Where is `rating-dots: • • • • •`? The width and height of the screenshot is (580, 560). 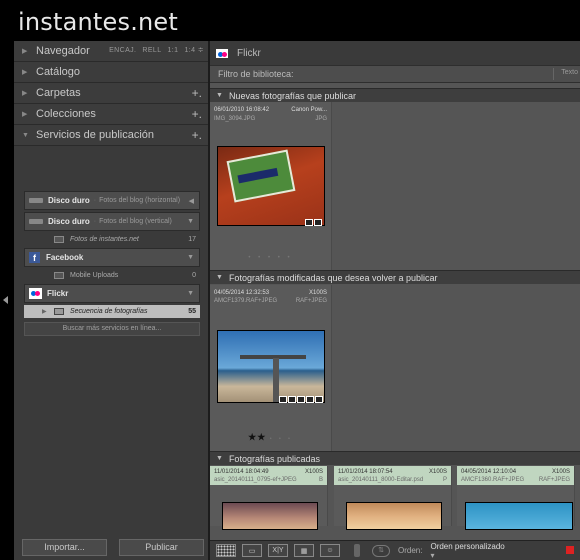 rating-dots: • • • • • is located at coordinates (270, 258).